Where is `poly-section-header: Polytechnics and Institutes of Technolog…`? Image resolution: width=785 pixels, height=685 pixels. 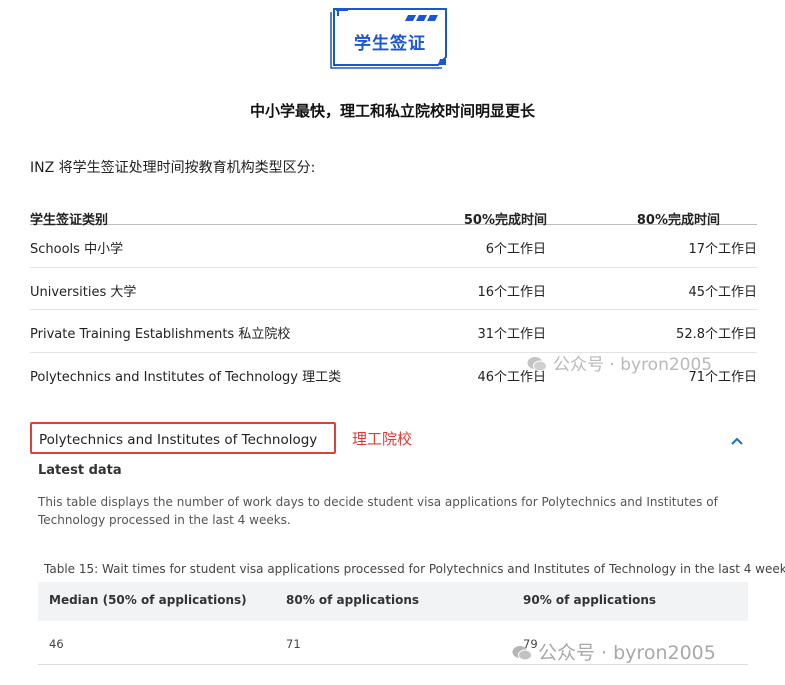 poly-section-header: Polytechnics and Institutes of Technolog… is located at coordinates (183, 438).